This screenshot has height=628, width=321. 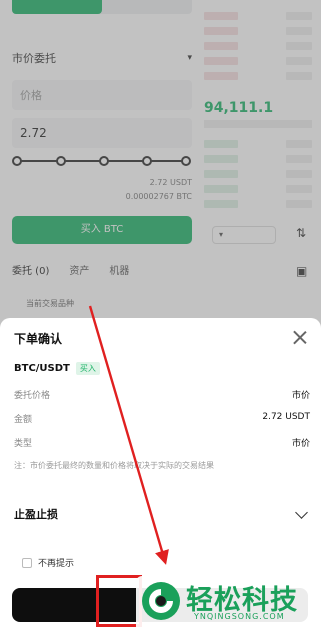 I want to click on watermark-url: YNQINGSONG.COM, so click(x=239, y=616).